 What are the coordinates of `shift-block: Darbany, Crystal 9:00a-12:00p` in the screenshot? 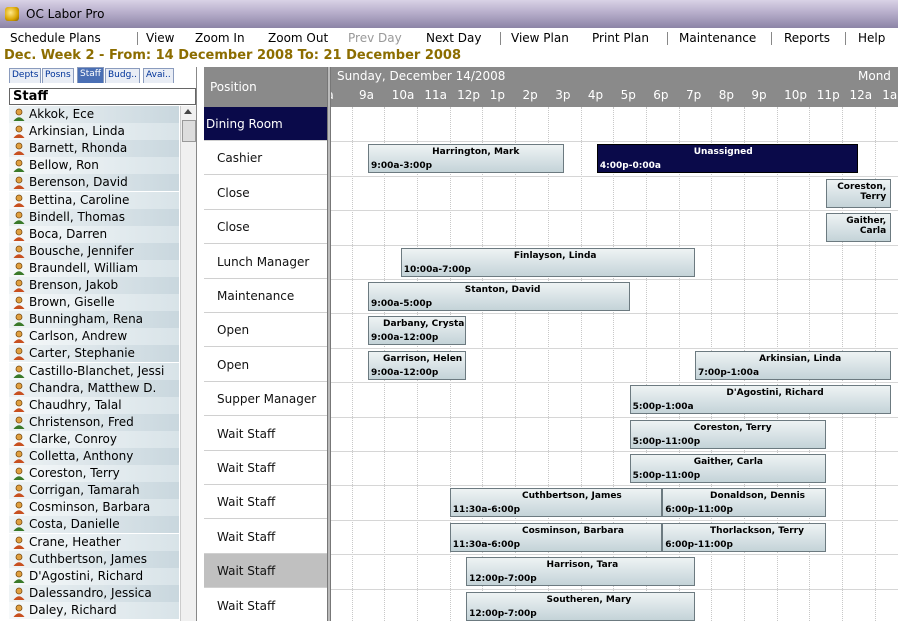 It's located at (417, 331).